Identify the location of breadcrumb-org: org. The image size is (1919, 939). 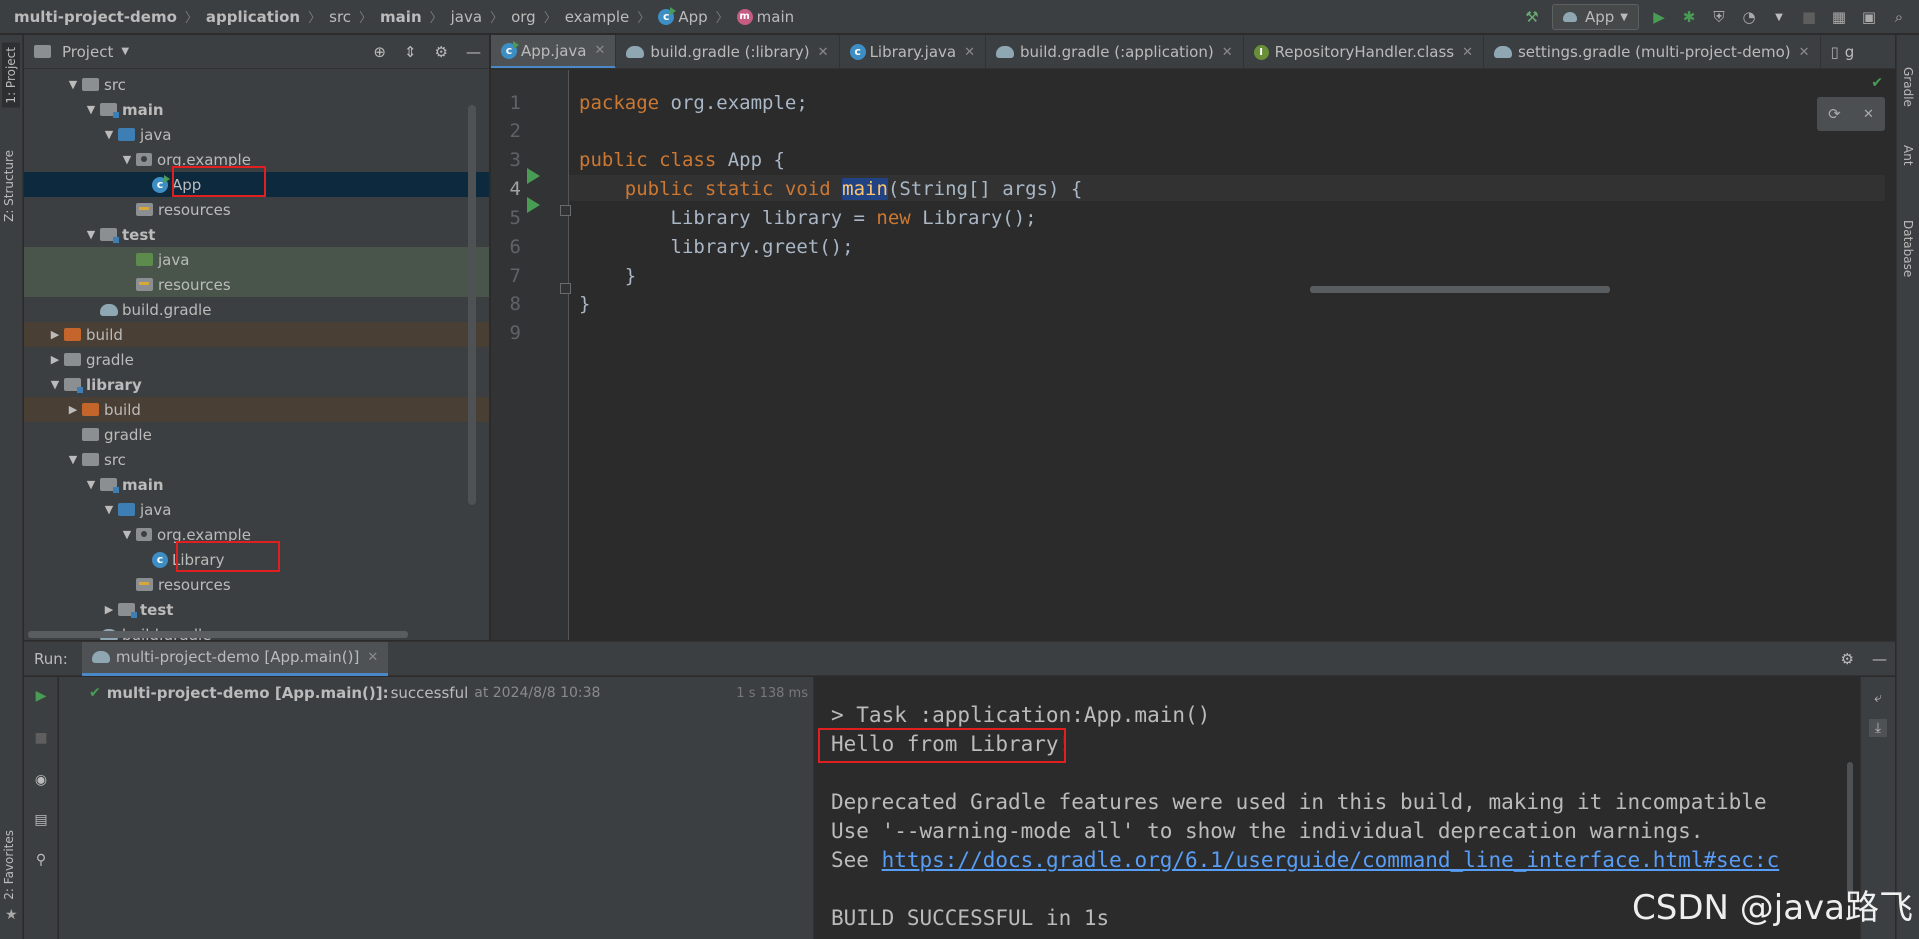
(523, 17).